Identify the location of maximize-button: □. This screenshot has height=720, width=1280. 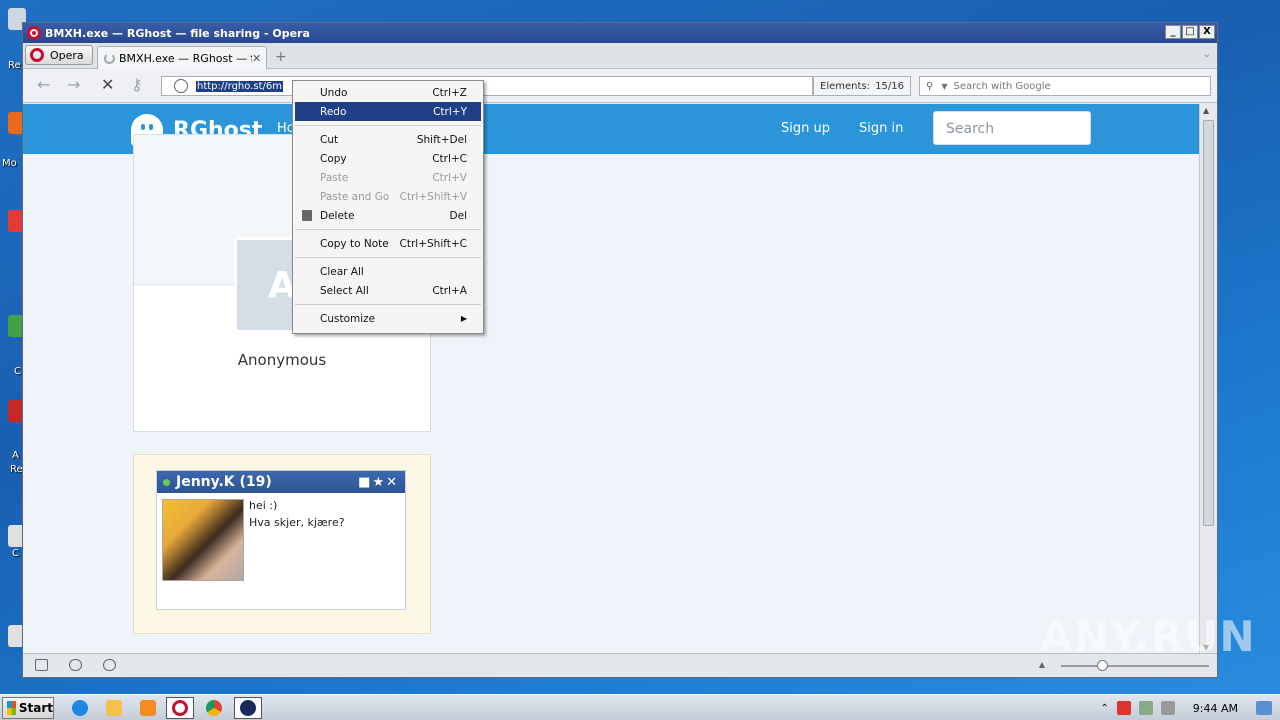
(1190, 32).